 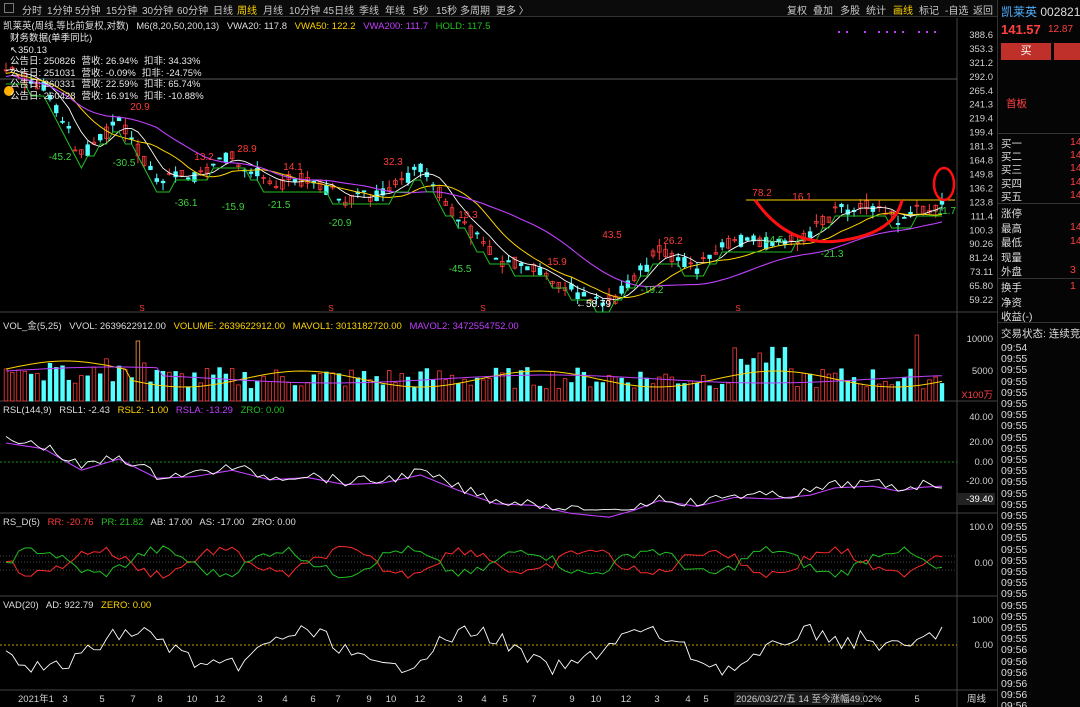 What do you see at coordinates (21, 522) in the screenshot?
I see `rsd-label: RS_D(5)` at bounding box center [21, 522].